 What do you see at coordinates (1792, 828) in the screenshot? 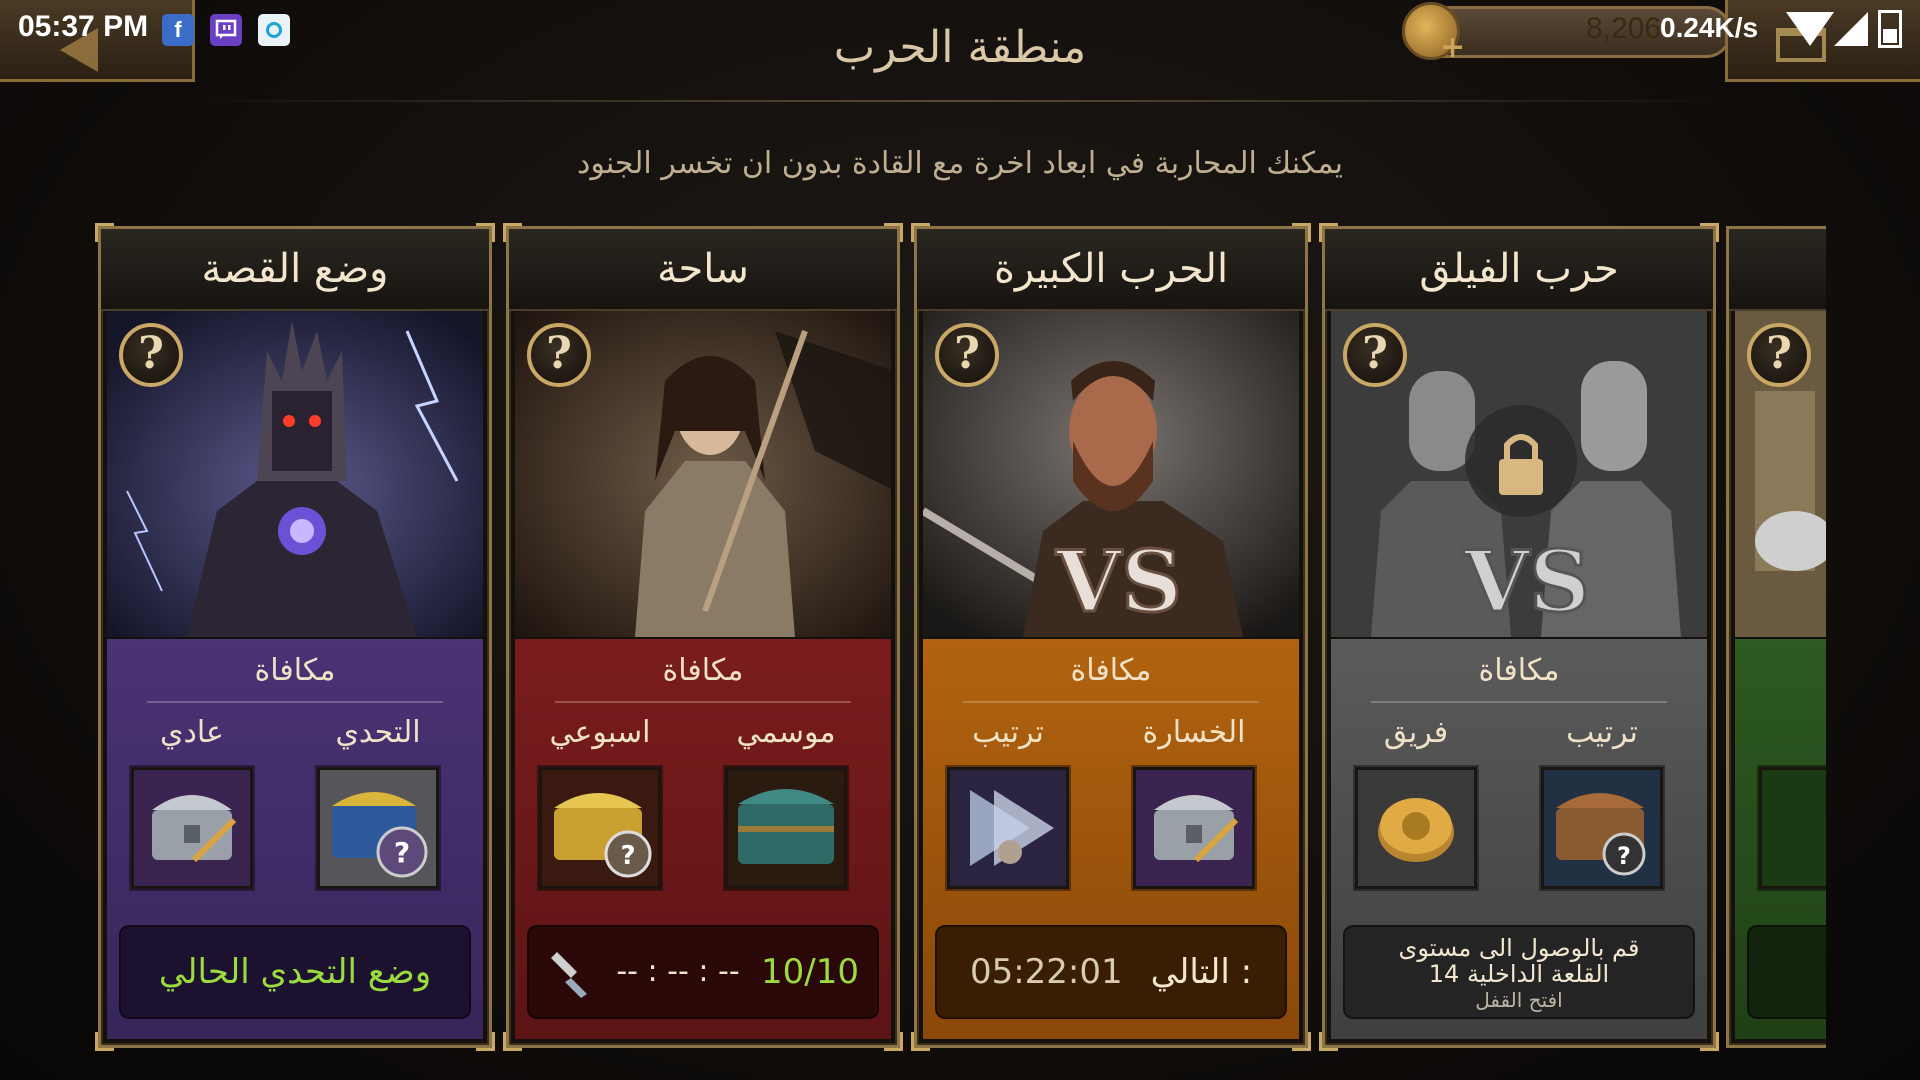
I see `reward-locked-item` at bounding box center [1792, 828].